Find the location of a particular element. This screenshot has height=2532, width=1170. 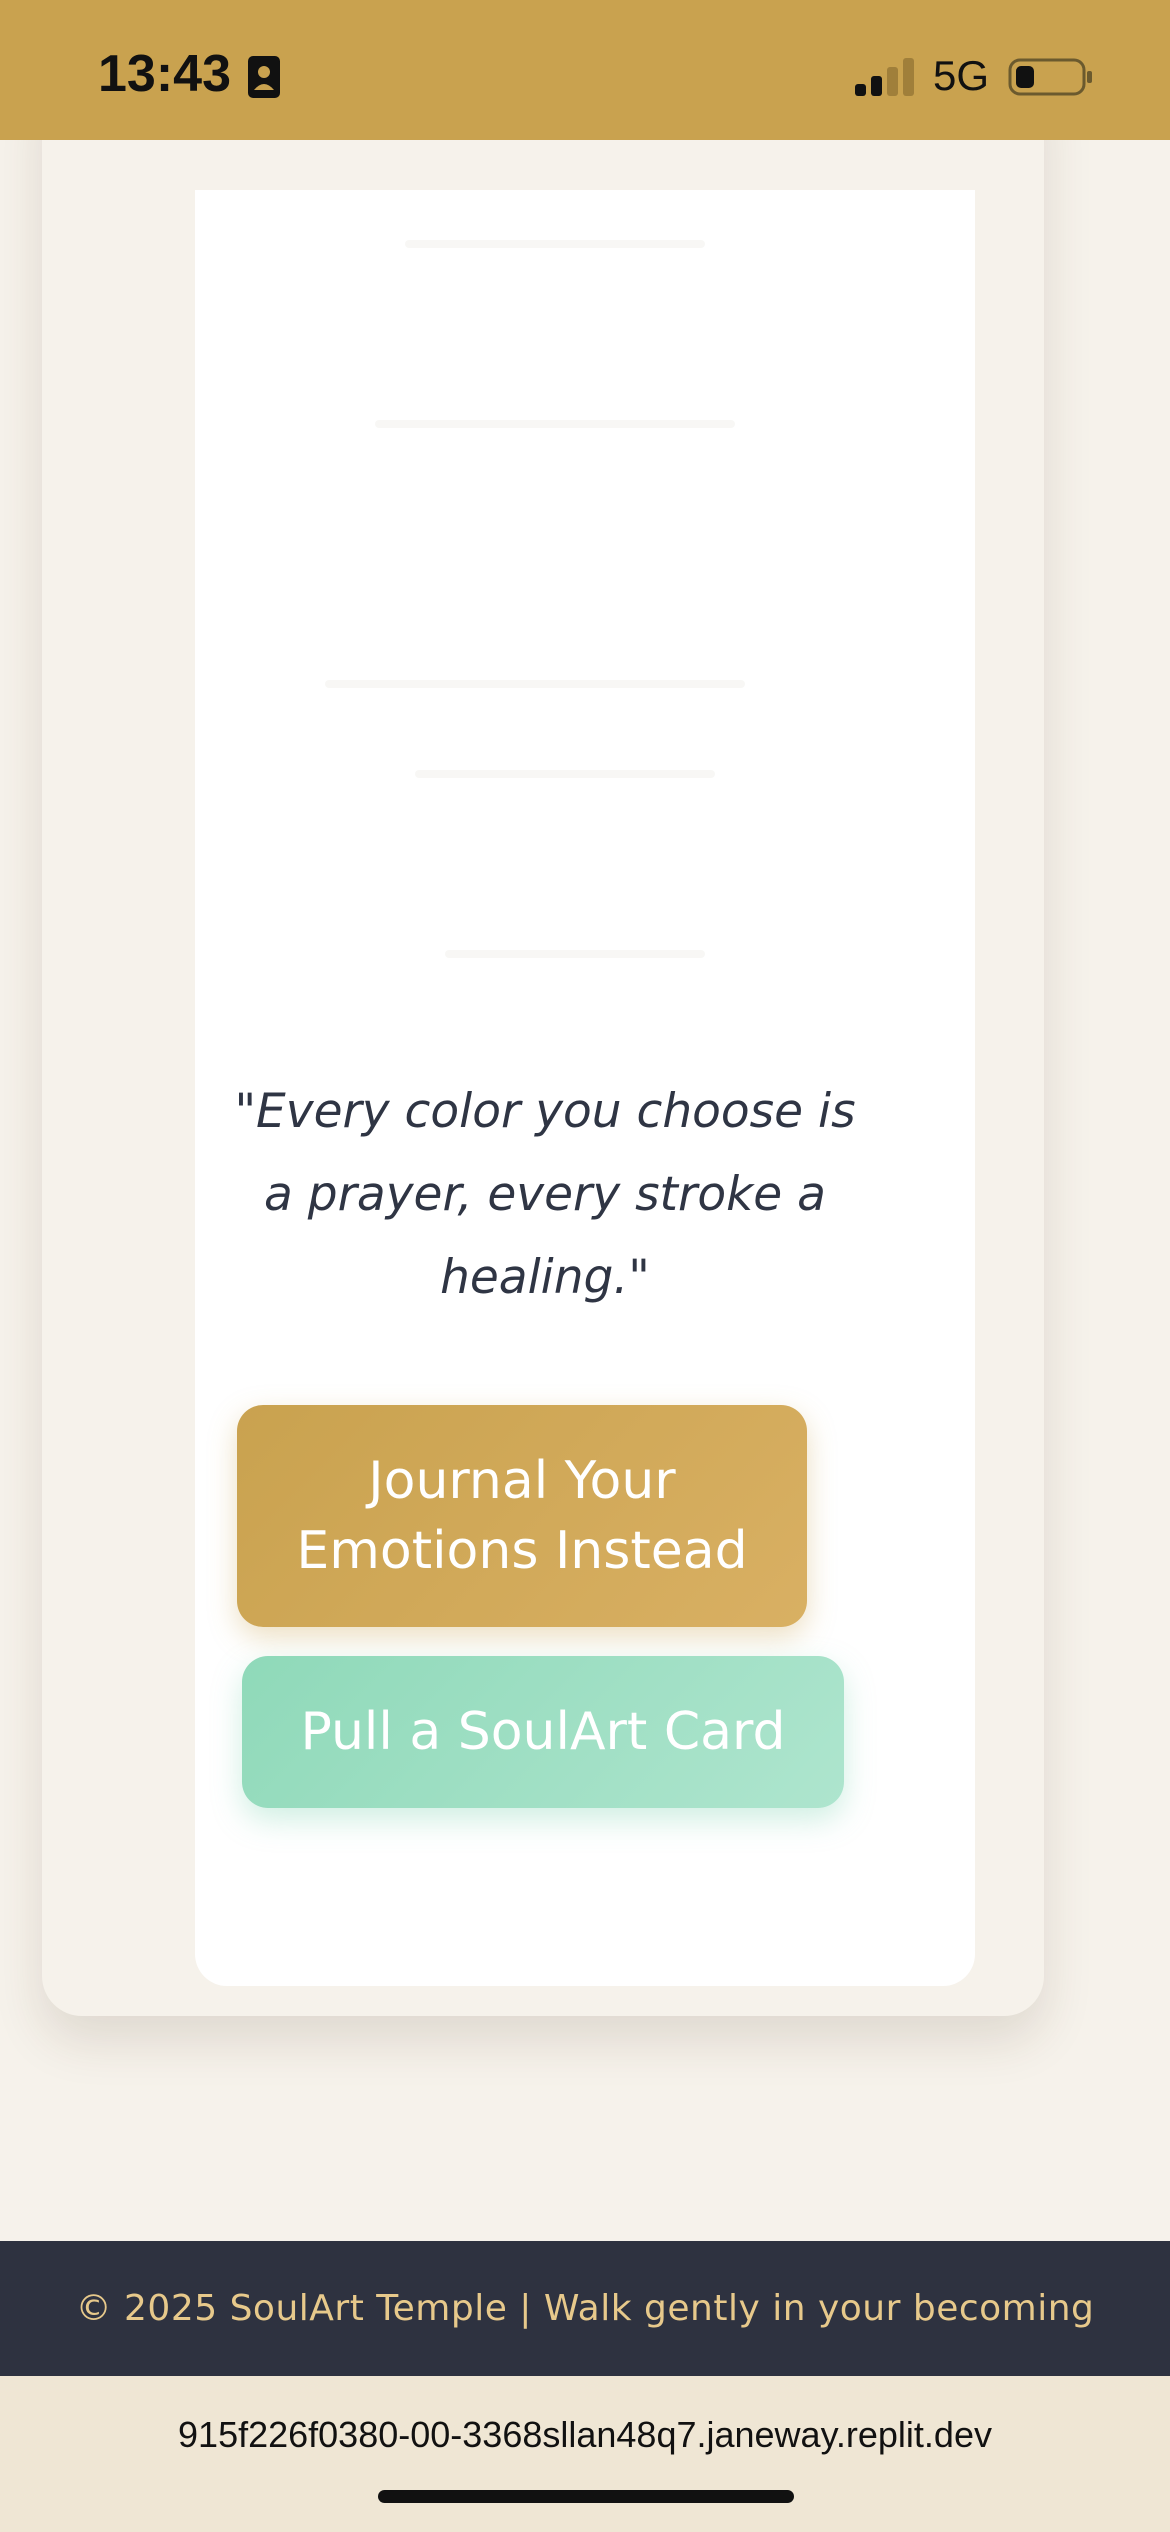

journal-emotions-button: Journal Your Emotions Instead is located at coordinates (522, 1516).